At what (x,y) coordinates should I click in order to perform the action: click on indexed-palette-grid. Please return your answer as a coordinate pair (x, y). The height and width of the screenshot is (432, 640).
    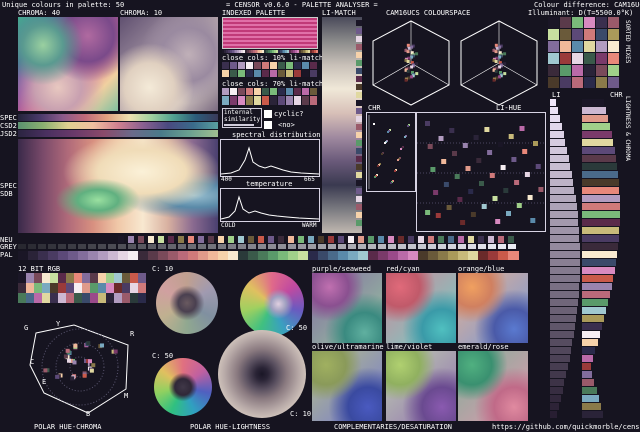
    Looking at the image, I should click on (270, 33).